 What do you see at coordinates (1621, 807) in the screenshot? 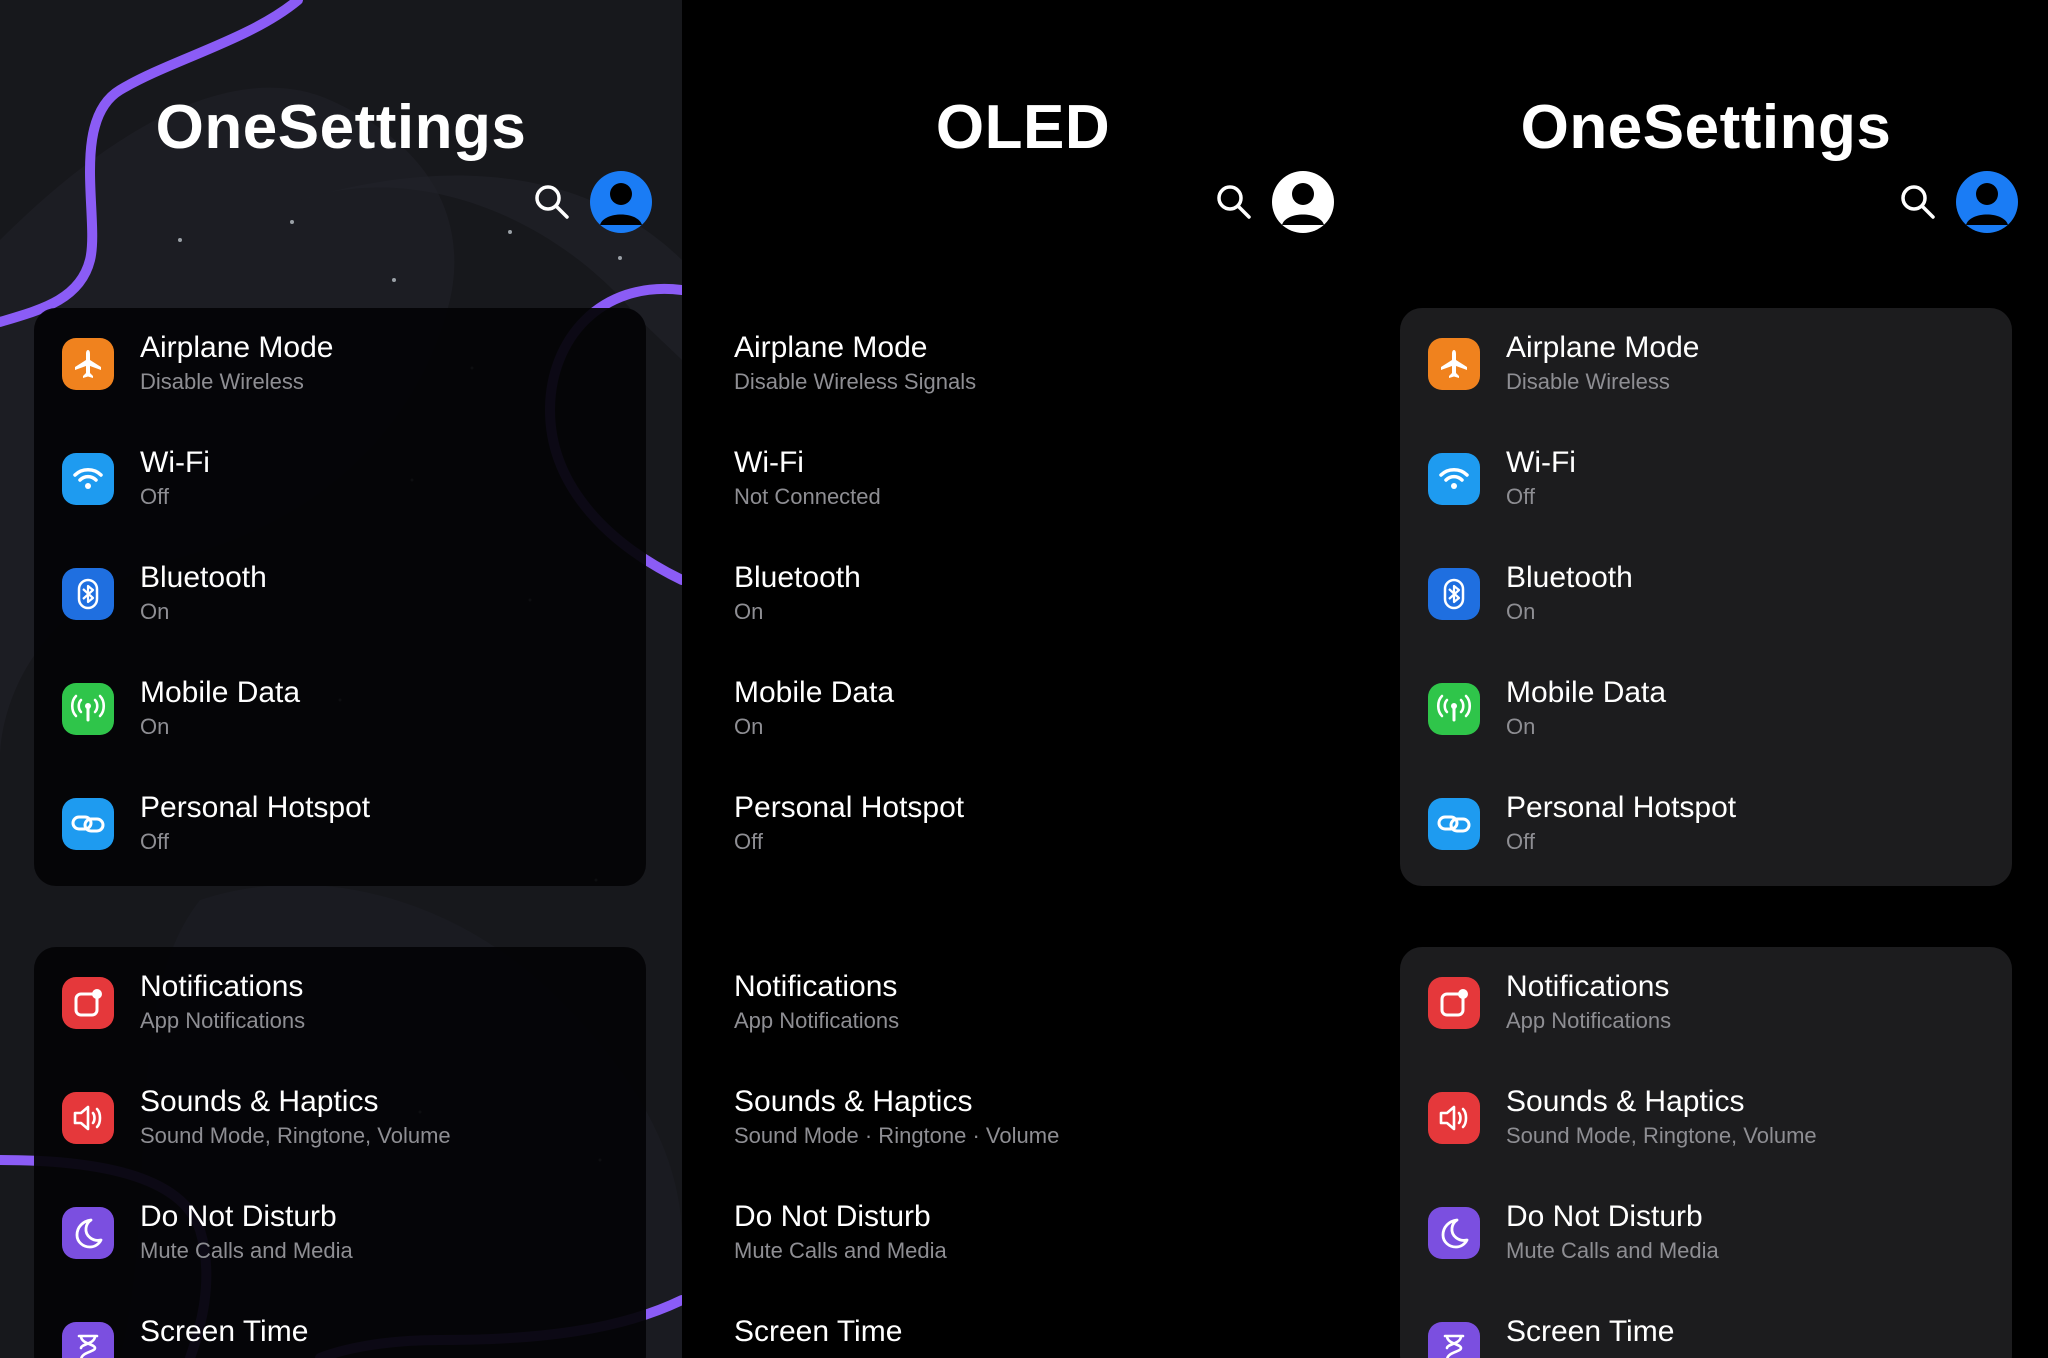
I see `row-label: Personal Hotspot` at bounding box center [1621, 807].